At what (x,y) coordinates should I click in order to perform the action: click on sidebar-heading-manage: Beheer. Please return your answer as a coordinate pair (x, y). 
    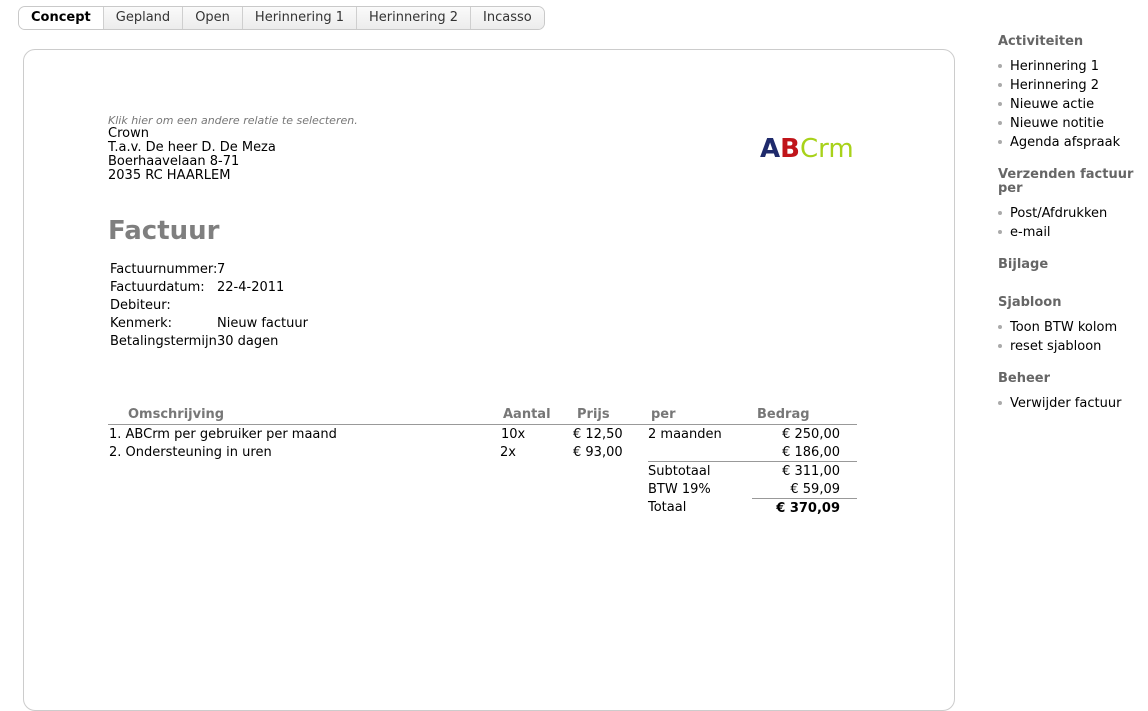
    Looking at the image, I should click on (1024, 378).